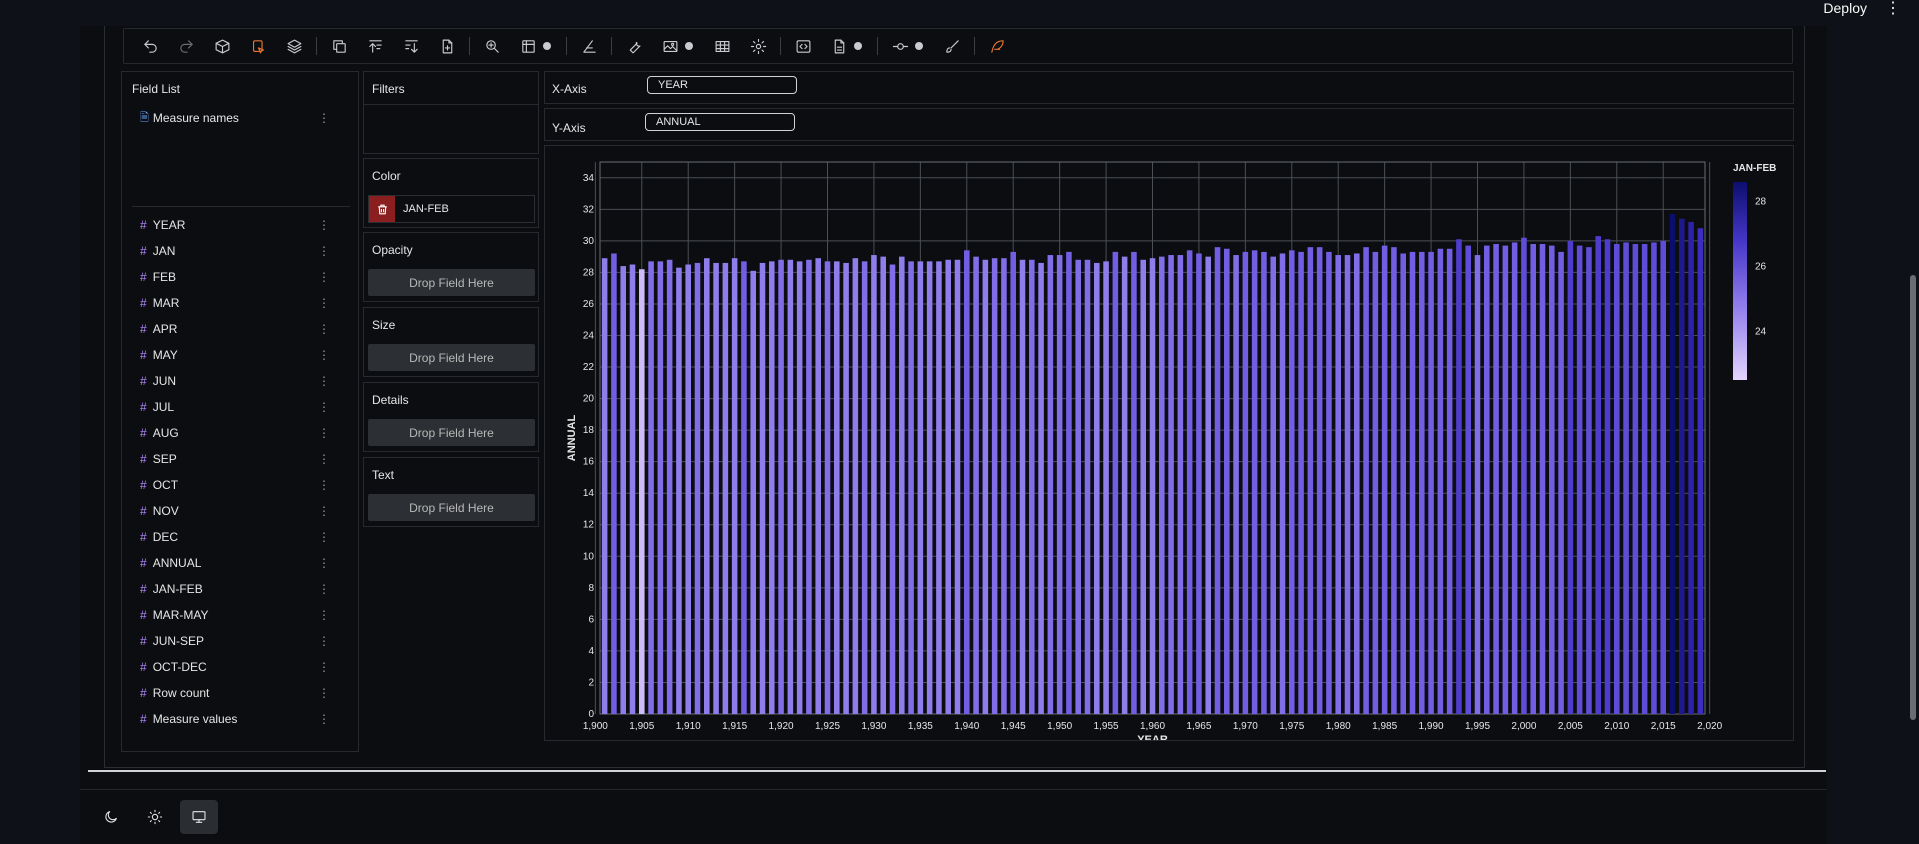 This screenshot has width=1919, height=844. I want to click on color-field-pill: JAN-FEB, so click(451, 209).